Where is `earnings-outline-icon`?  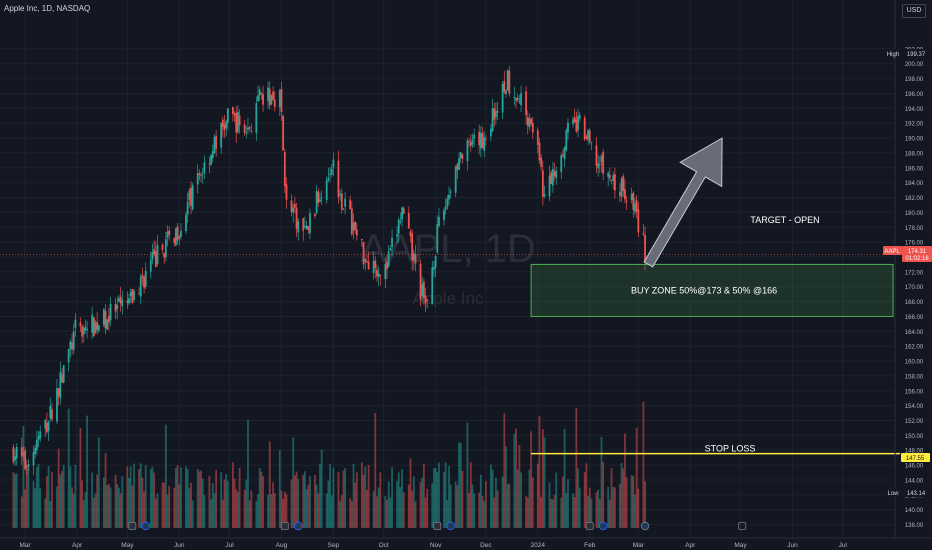 earnings-outline-icon is located at coordinates (742, 526).